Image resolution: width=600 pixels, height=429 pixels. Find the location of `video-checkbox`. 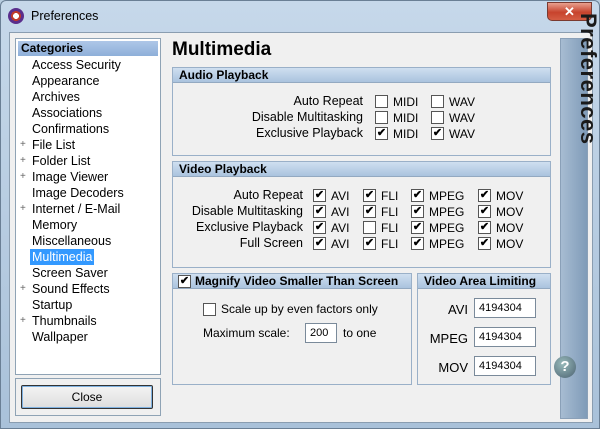

video-checkbox is located at coordinates (369, 227).